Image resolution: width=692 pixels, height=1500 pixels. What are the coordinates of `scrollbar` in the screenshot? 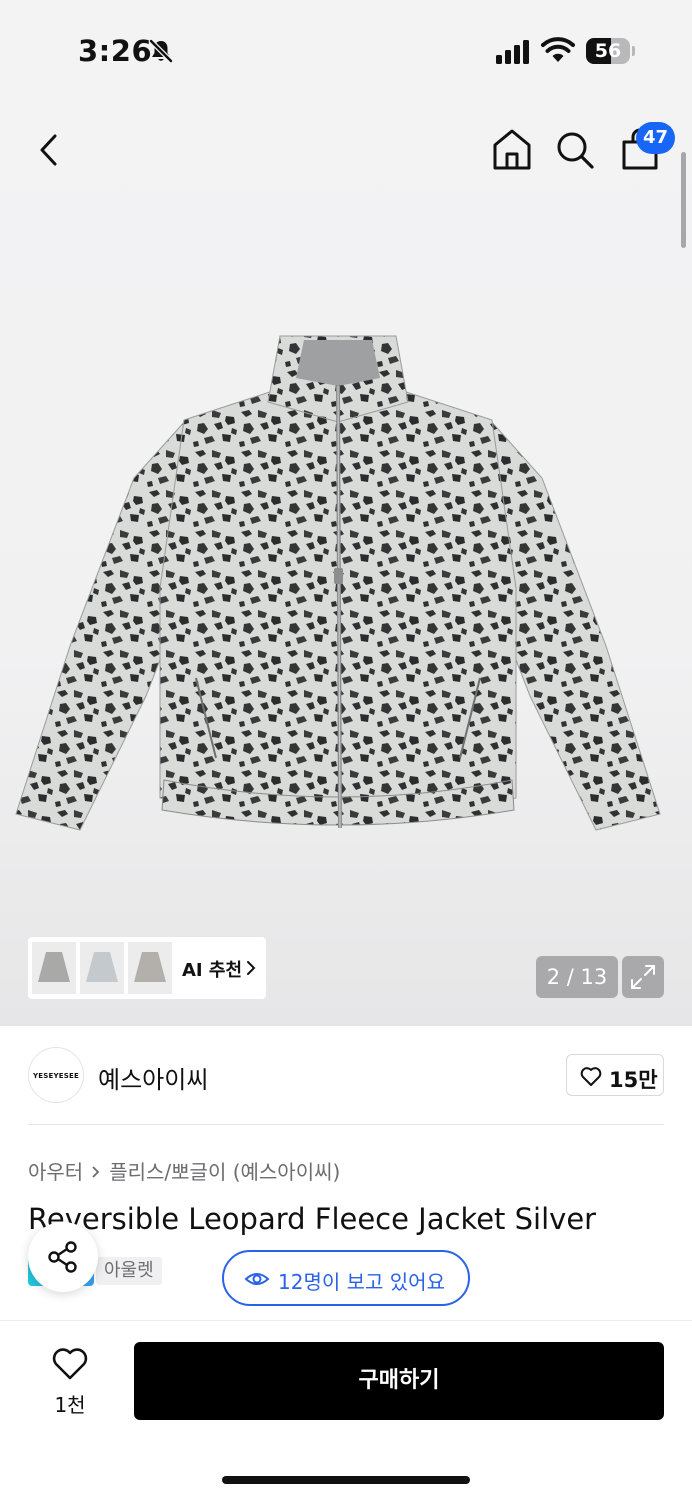 It's located at (683, 200).